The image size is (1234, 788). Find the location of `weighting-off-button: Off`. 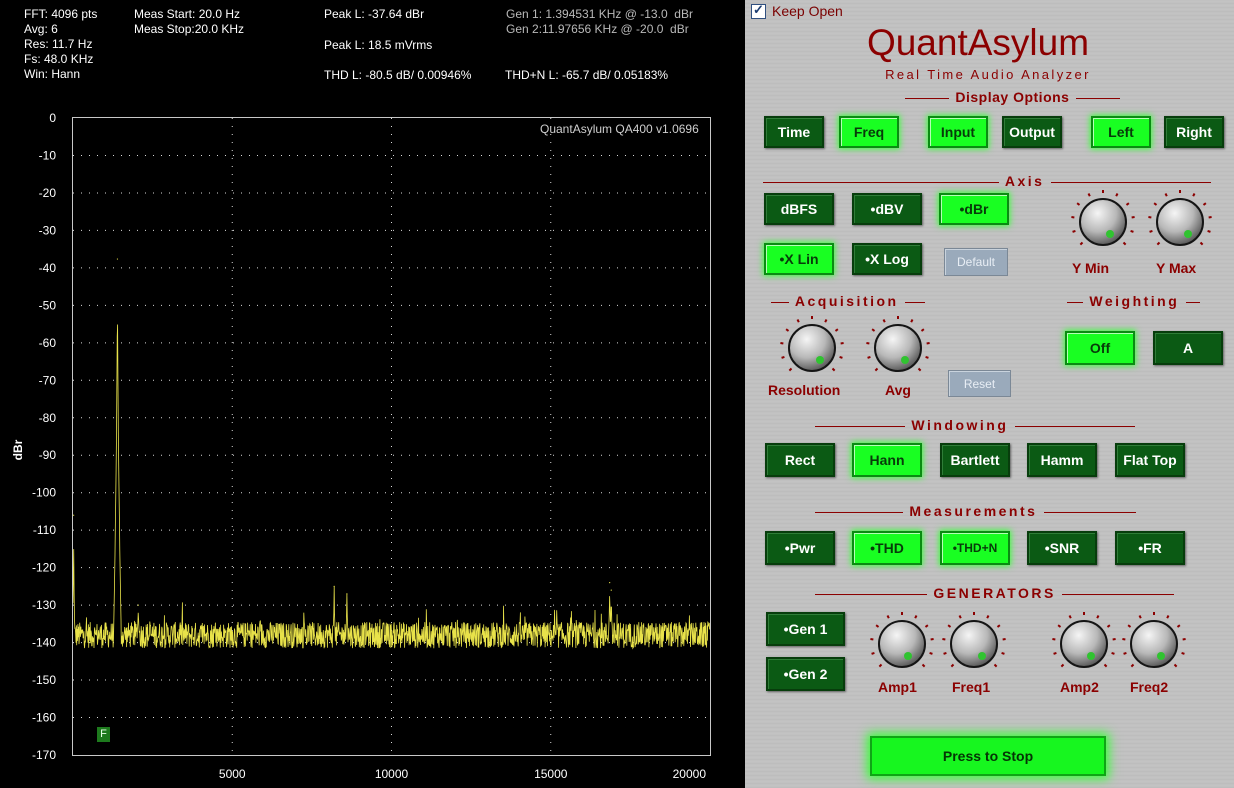

weighting-off-button: Off is located at coordinates (1100, 348).